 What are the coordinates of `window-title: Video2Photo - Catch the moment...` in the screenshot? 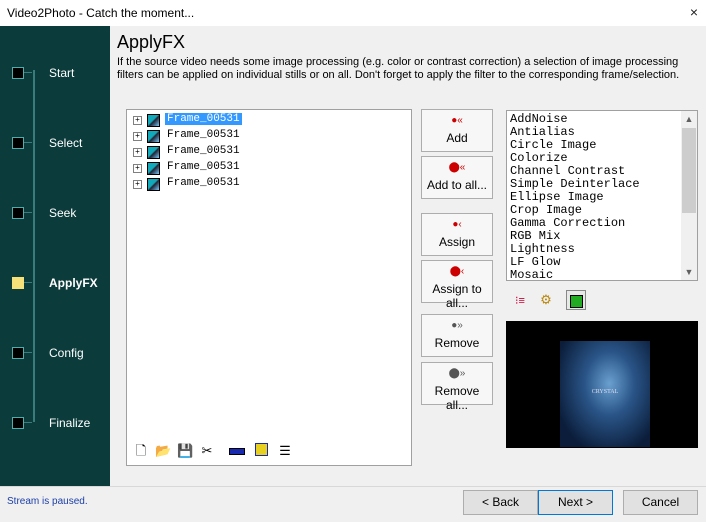 It's located at (101, 13).